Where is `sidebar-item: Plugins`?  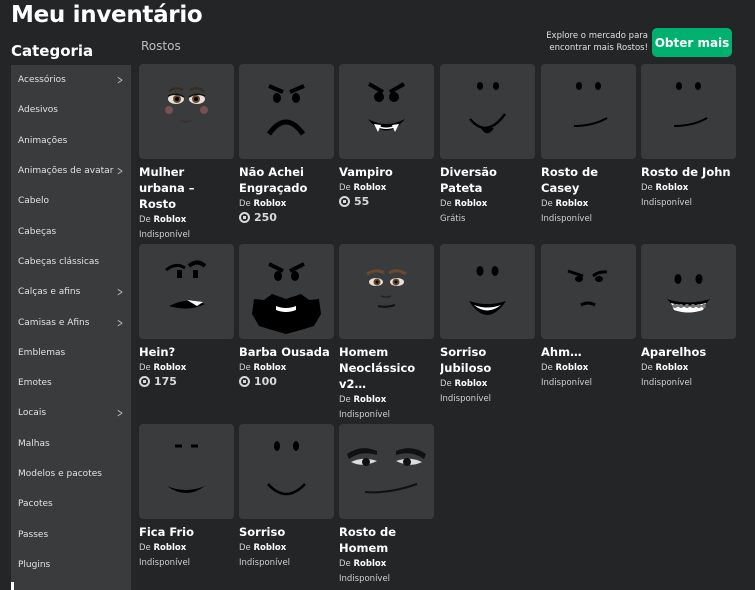
sidebar-item: Plugins is located at coordinates (71, 565).